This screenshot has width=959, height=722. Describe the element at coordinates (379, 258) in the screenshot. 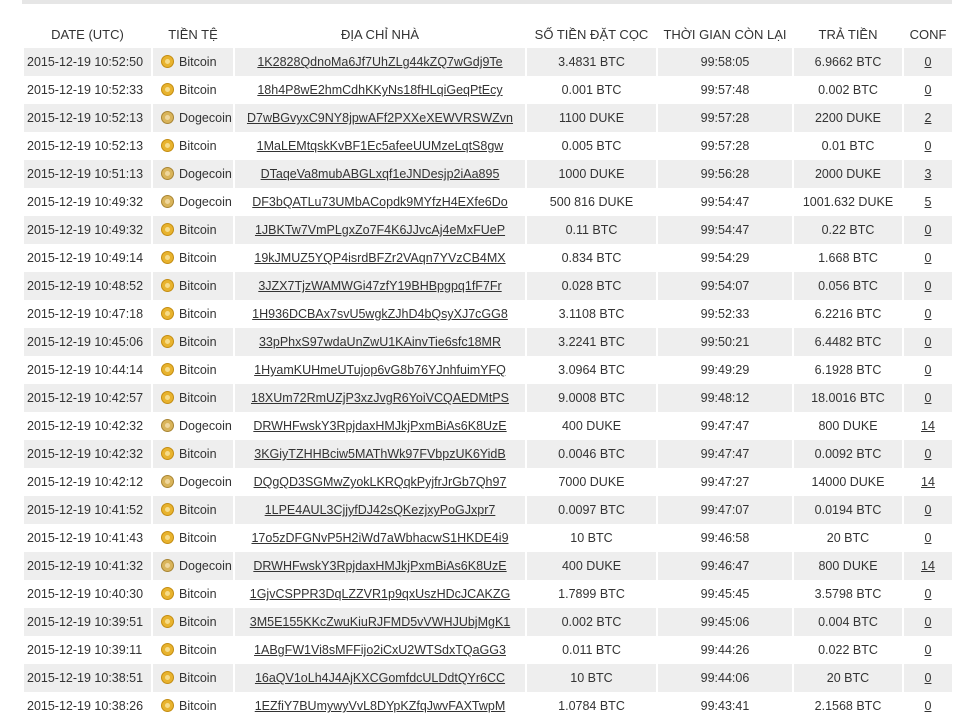

I see `address-link: 19kJMUZ5YQP4isrdBFZr2VAqn7YVzCB4MX` at that location.